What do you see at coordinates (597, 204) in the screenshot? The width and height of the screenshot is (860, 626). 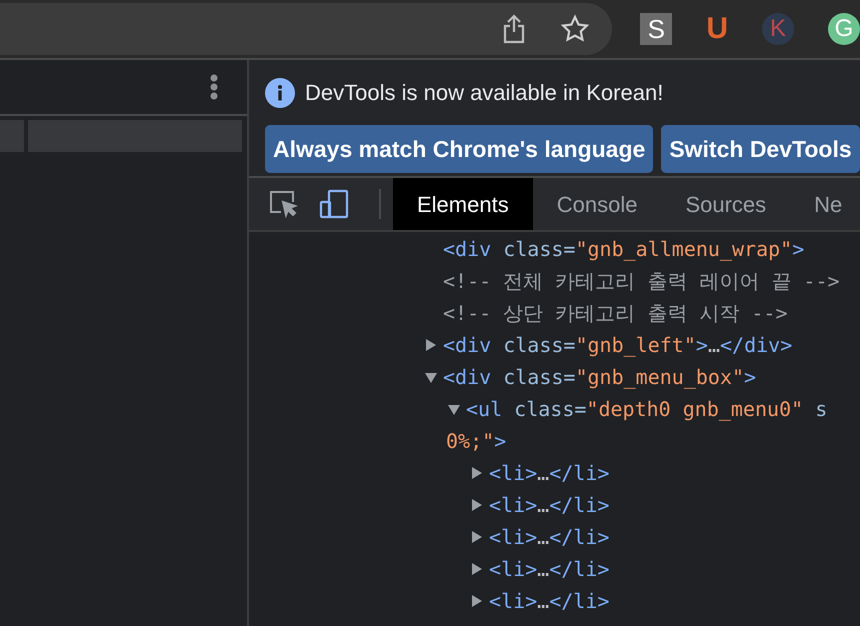 I see `panel-tab: Console` at bounding box center [597, 204].